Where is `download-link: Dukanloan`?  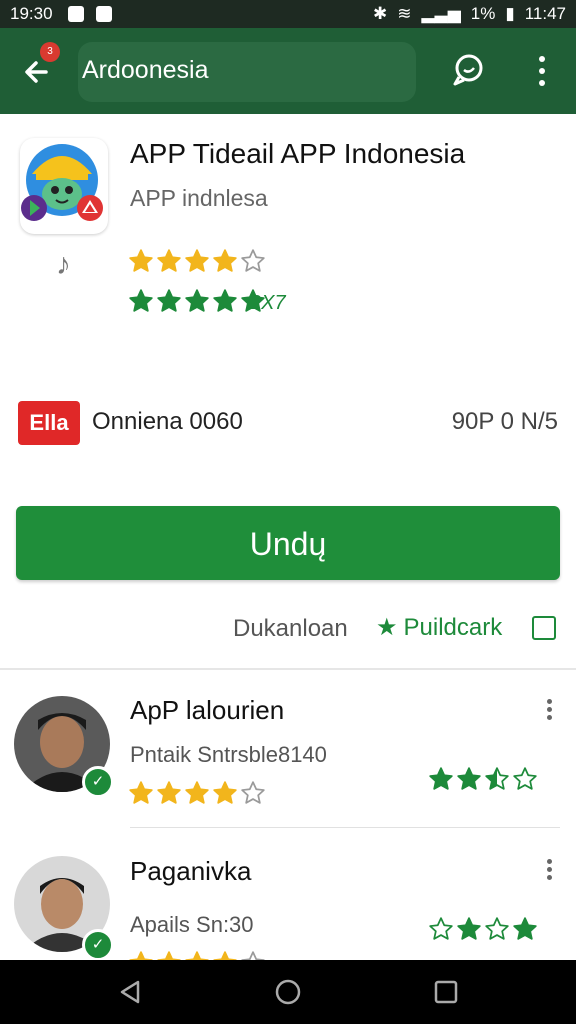 download-link: Dukanloan is located at coordinates (290, 629).